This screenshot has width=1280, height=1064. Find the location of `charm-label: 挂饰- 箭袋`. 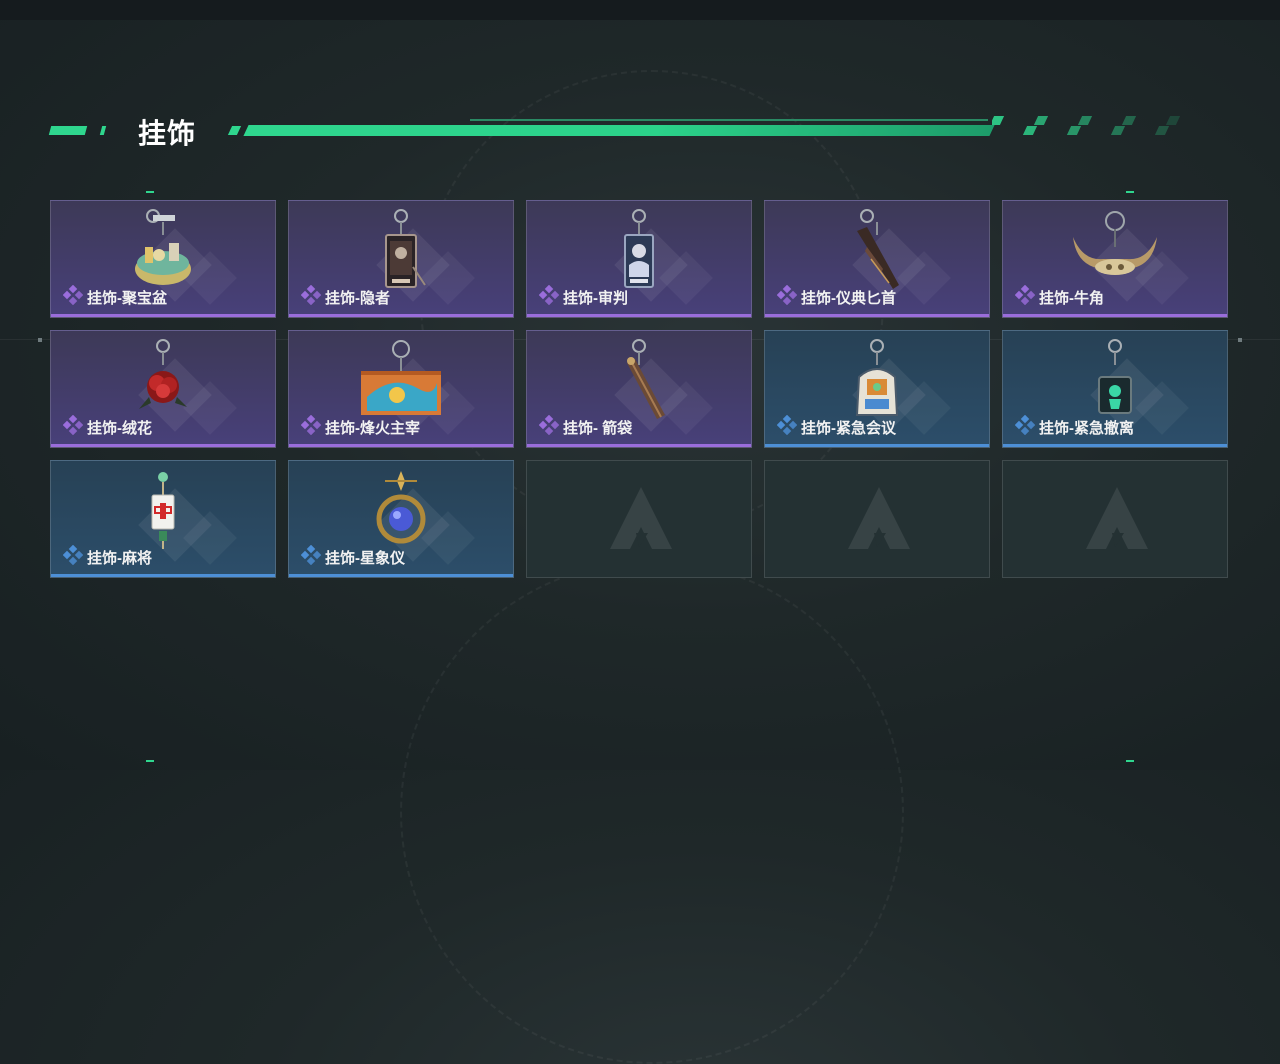

charm-label: 挂饰- 箭袋 is located at coordinates (585, 427).